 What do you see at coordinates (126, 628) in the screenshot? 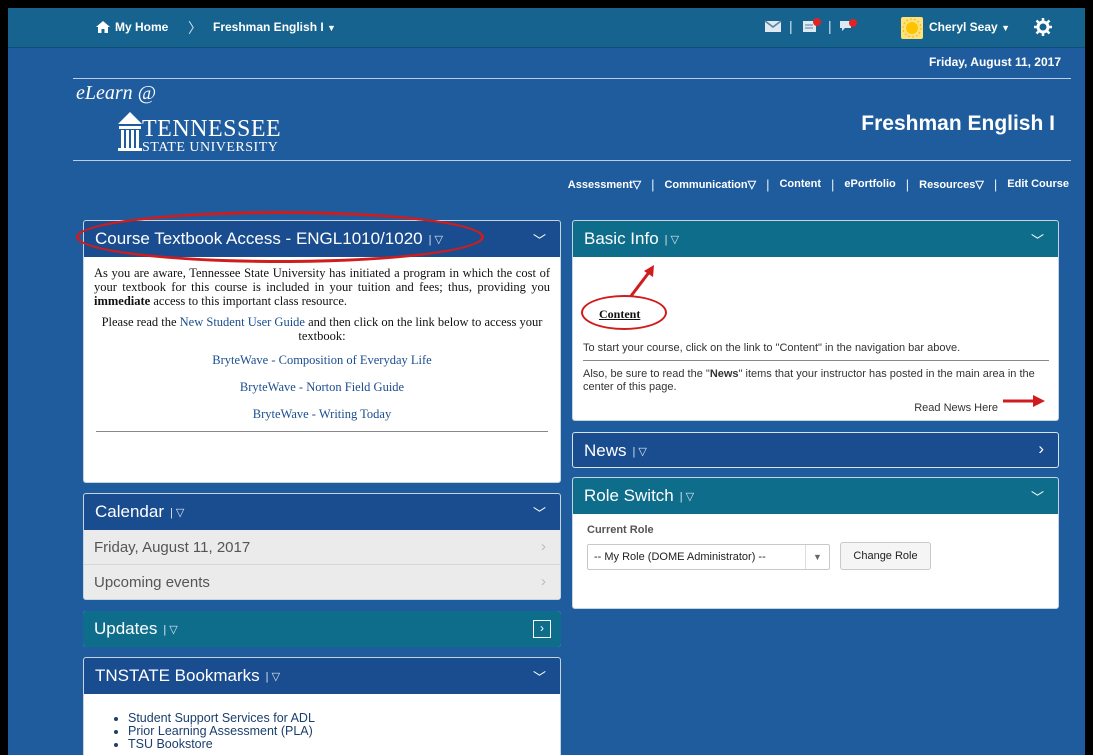
I see `widget-title: Updates` at bounding box center [126, 628].